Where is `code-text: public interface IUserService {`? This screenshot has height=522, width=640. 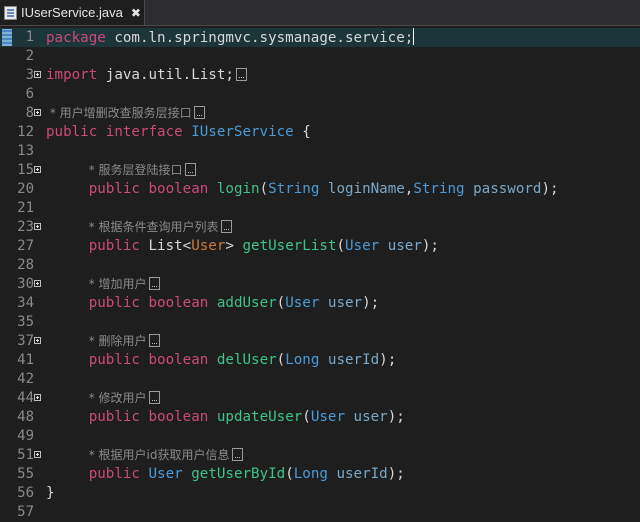 code-text: public interface IUserService { is located at coordinates (178, 132).